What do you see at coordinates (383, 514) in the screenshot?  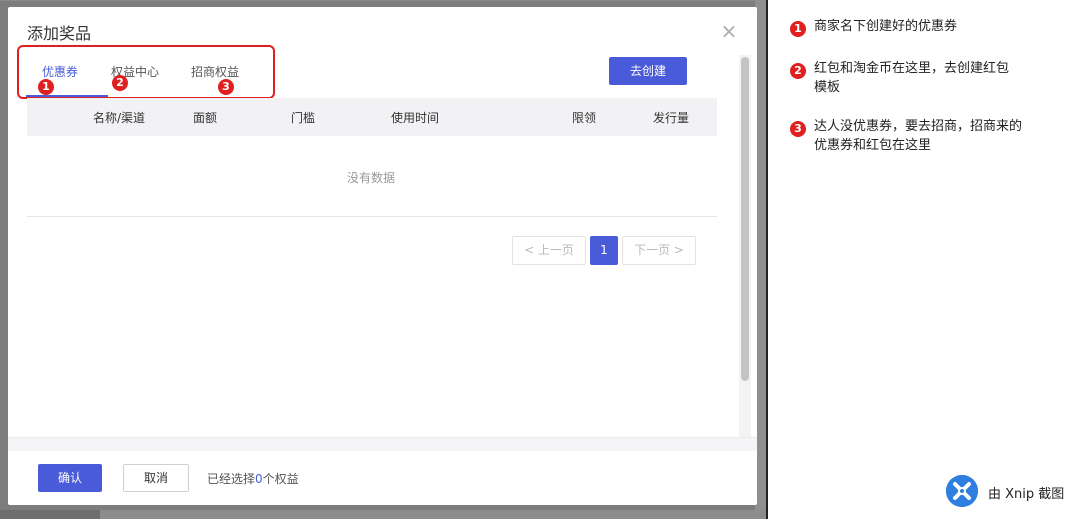 I see `backdrop-bottom-bar` at bounding box center [383, 514].